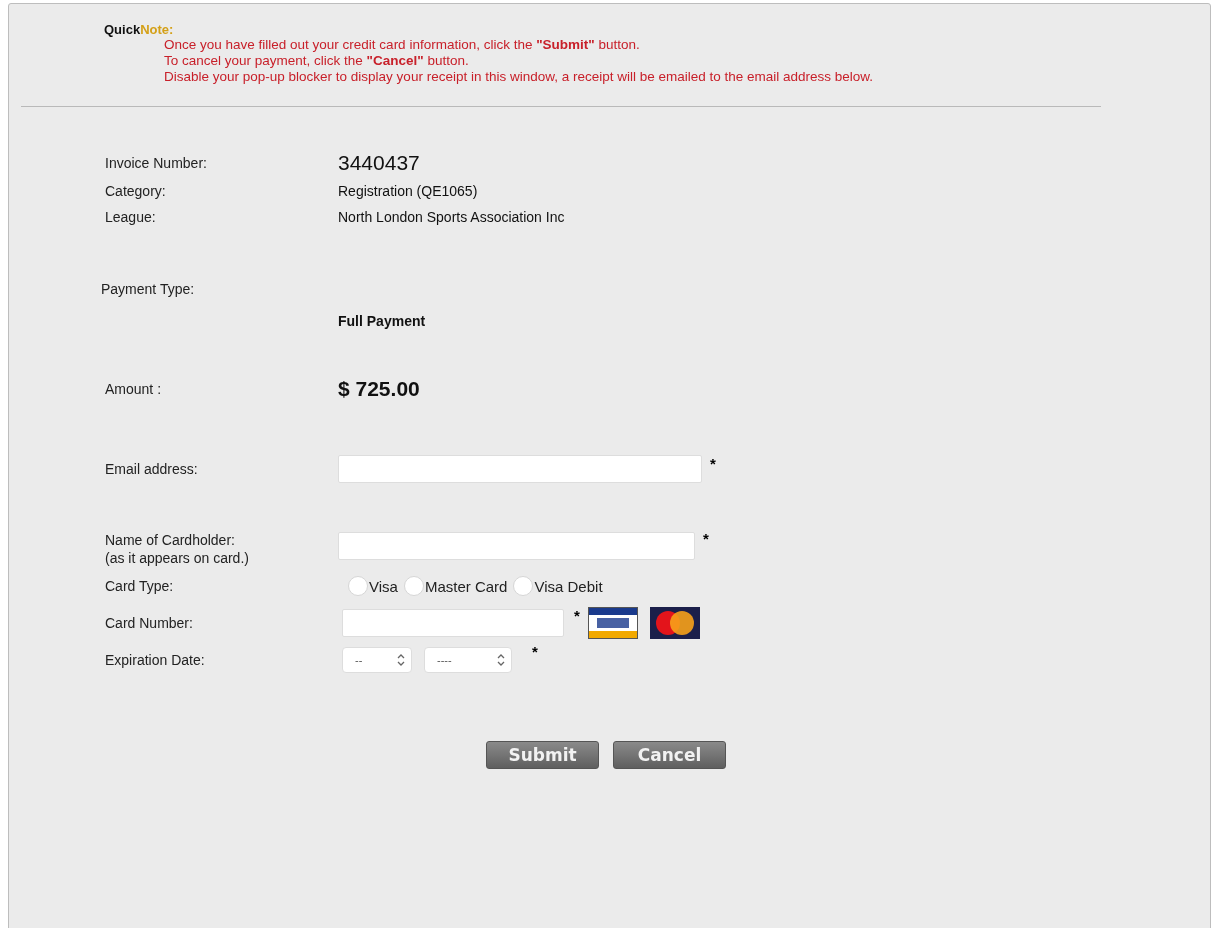 The width and height of the screenshot is (1213, 928). What do you see at coordinates (542, 755) in the screenshot?
I see `submit-button: Submit` at bounding box center [542, 755].